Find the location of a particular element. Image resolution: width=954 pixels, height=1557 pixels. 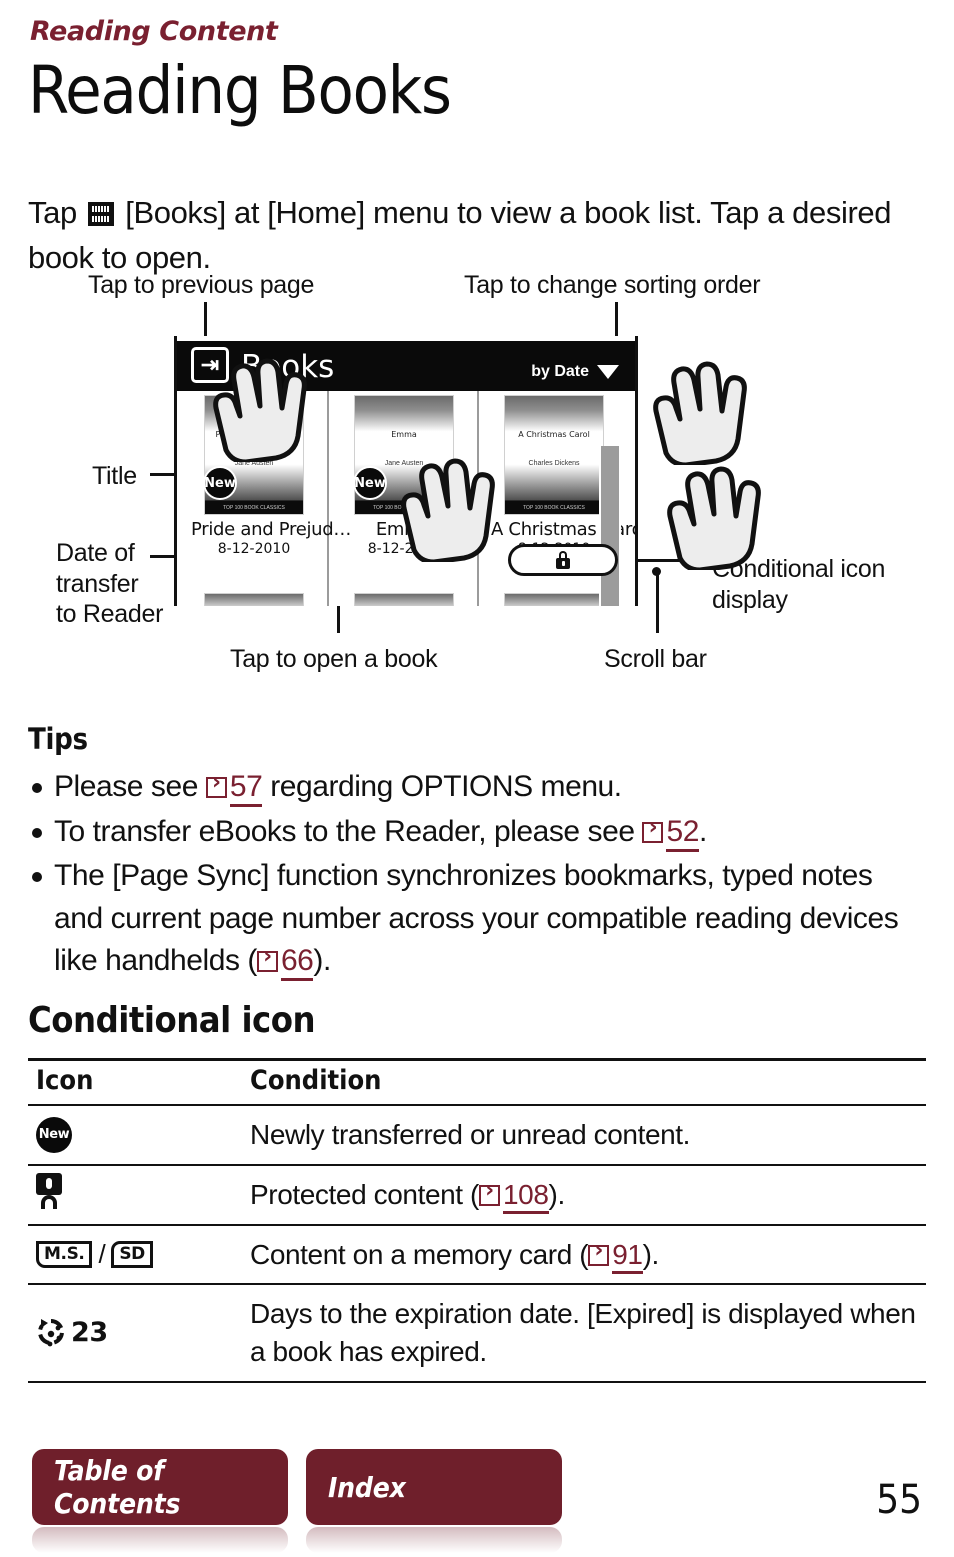

cell-condition: Newly transferred or unread content. is located at coordinates (584, 1135).